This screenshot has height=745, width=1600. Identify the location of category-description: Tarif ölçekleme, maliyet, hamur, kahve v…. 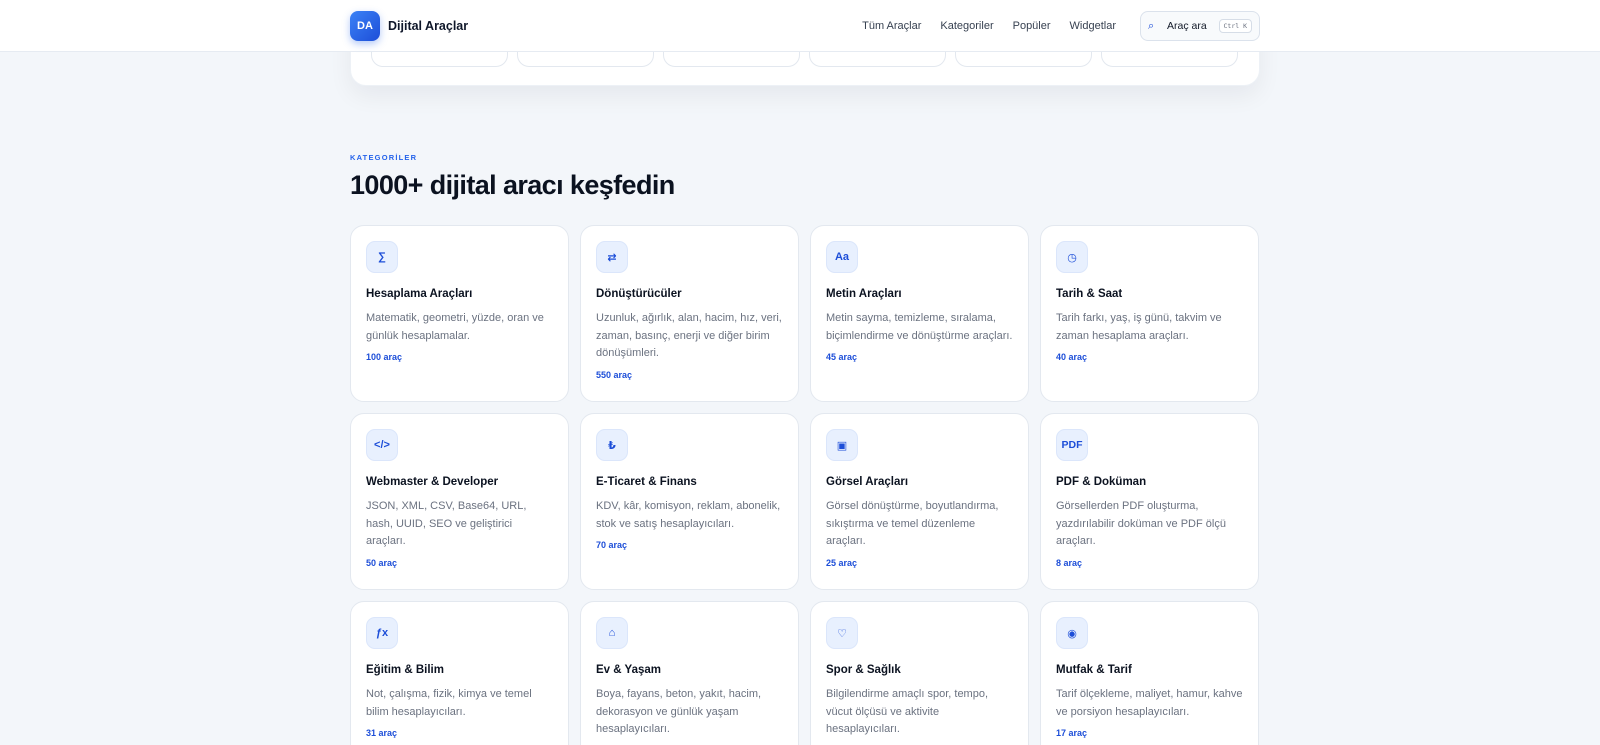
(1149, 703).